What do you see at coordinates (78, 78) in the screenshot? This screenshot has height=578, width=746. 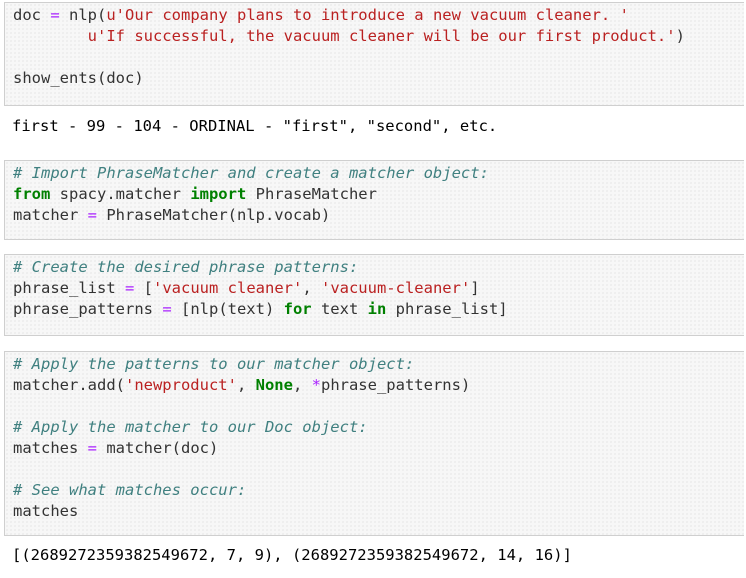 I see `code-line: show_ents(doc)` at bounding box center [78, 78].